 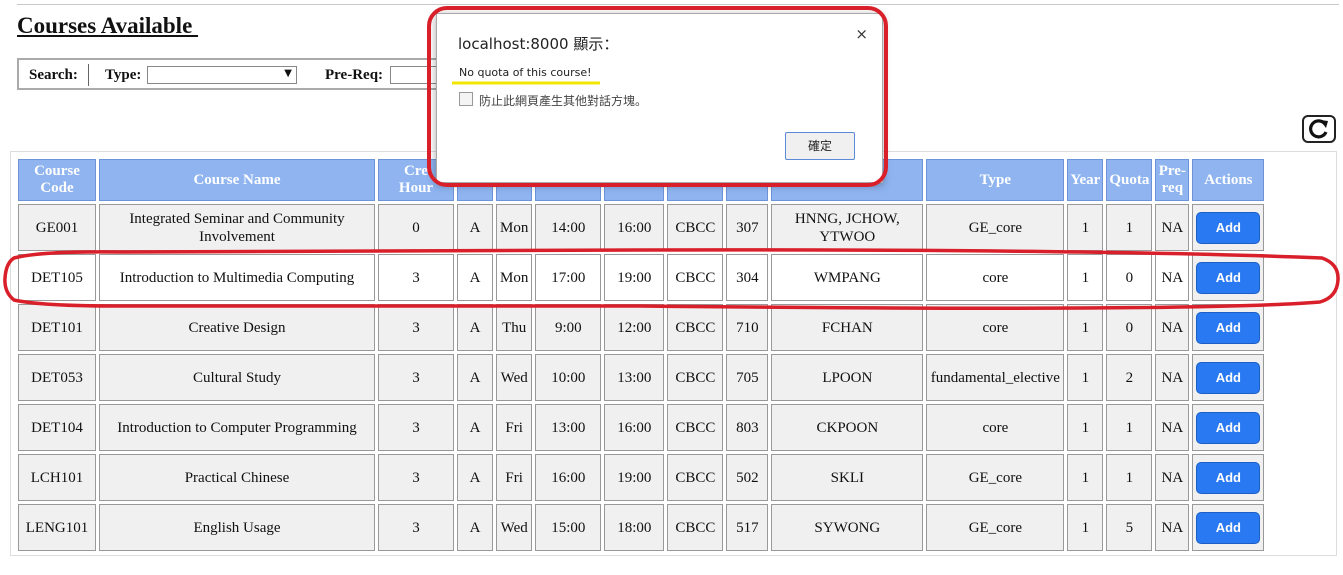 I want to click on table-cell: LCH101, so click(x=57, y=477).